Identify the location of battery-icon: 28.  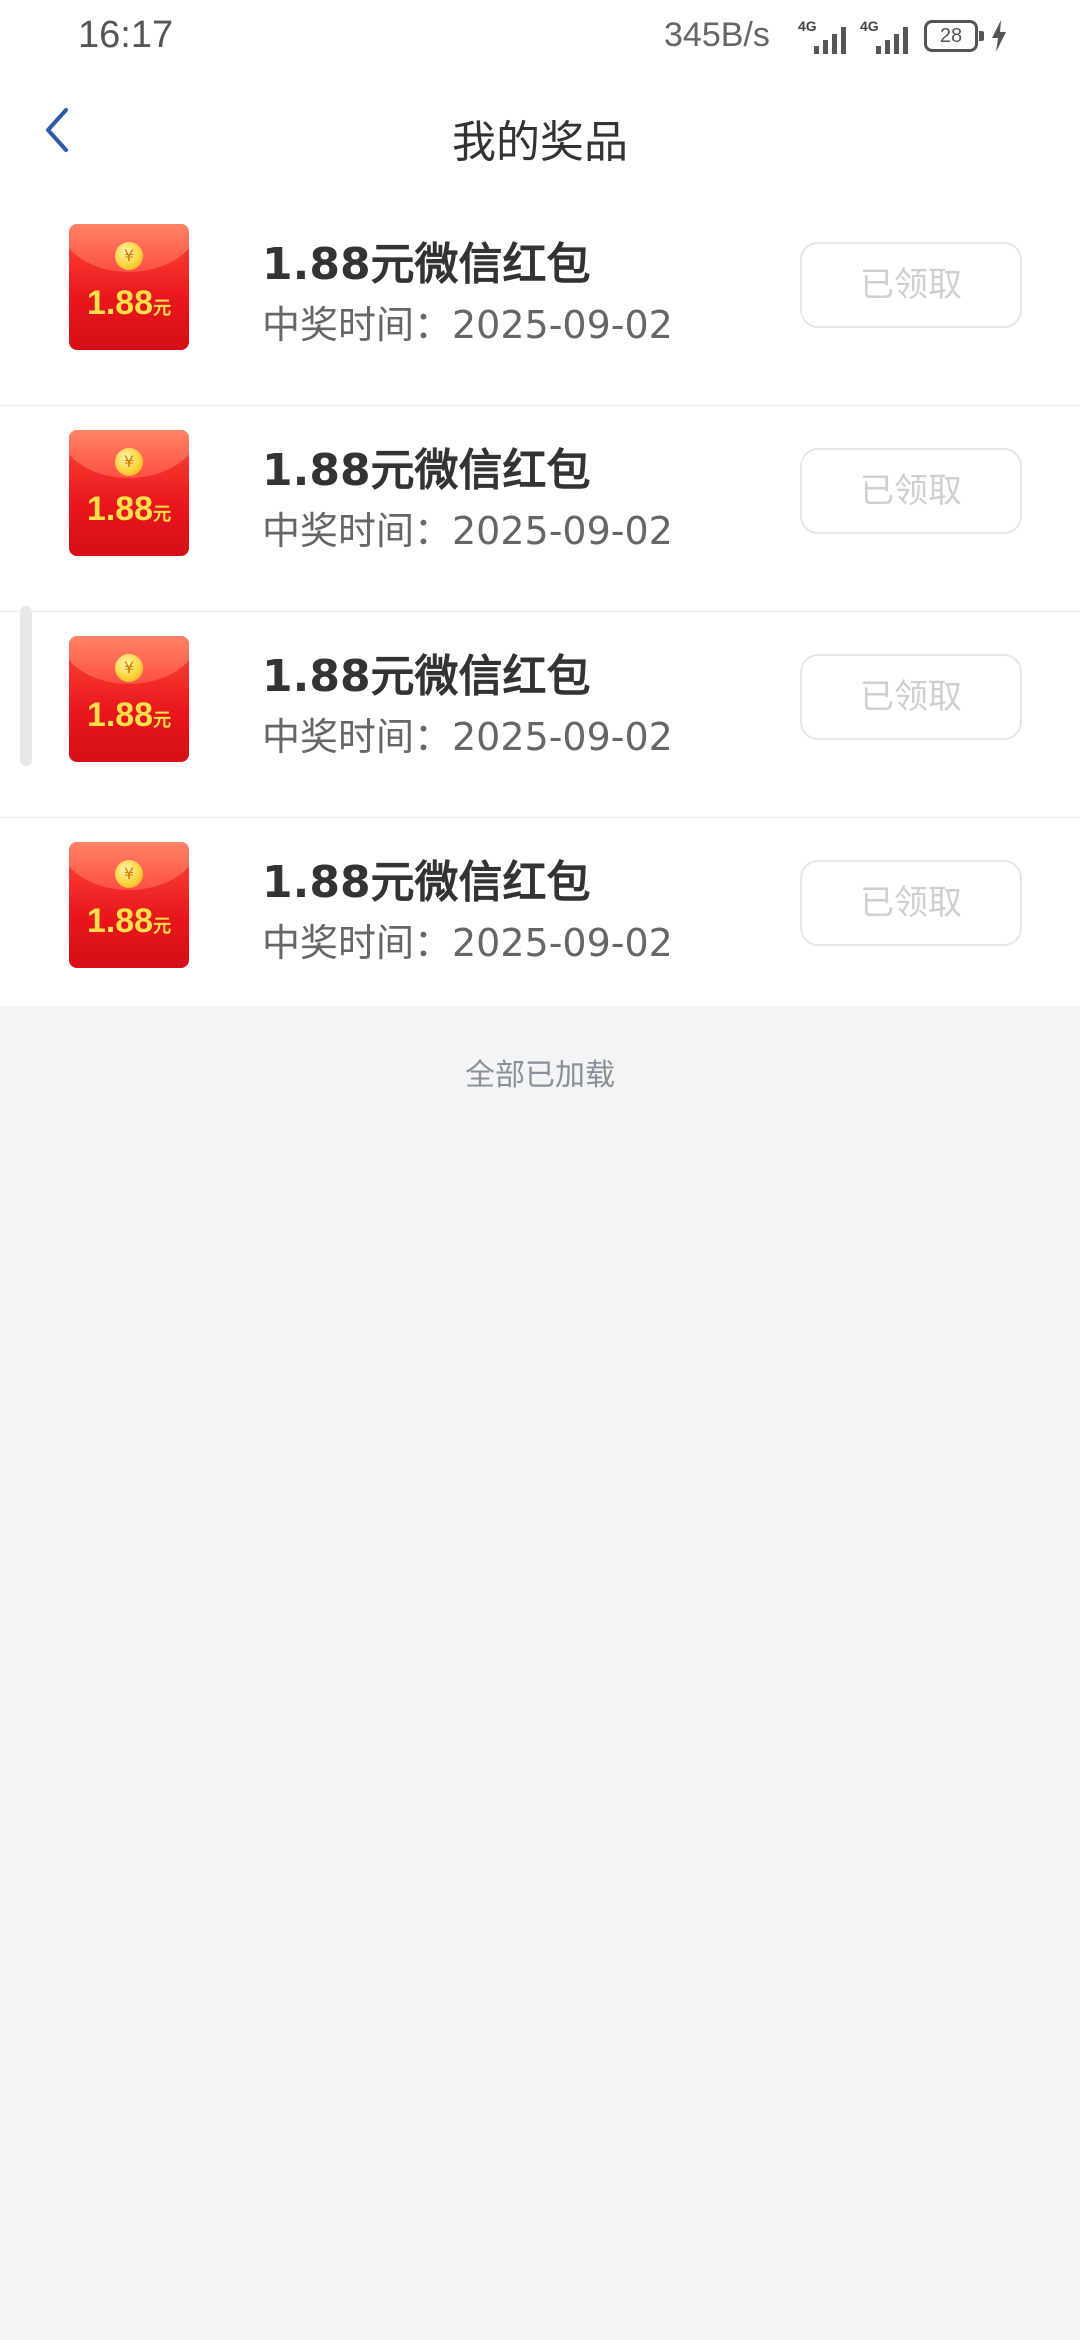
(954, 36).